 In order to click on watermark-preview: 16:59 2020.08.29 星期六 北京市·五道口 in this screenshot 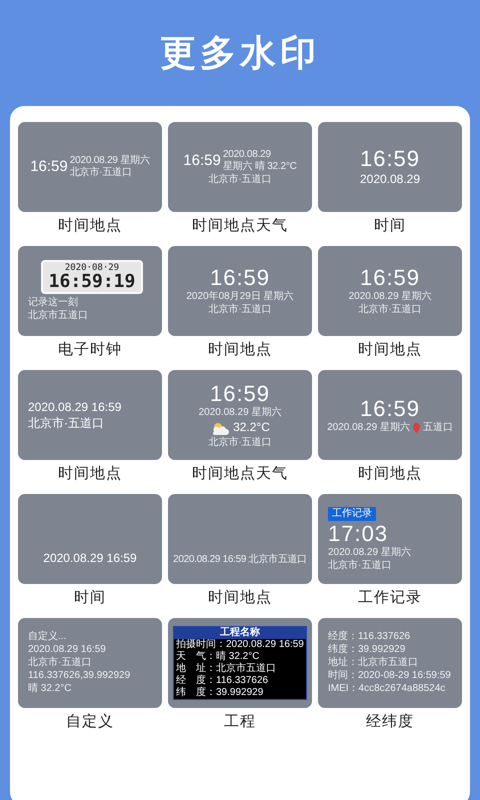, I will do `click(390, 291)`.